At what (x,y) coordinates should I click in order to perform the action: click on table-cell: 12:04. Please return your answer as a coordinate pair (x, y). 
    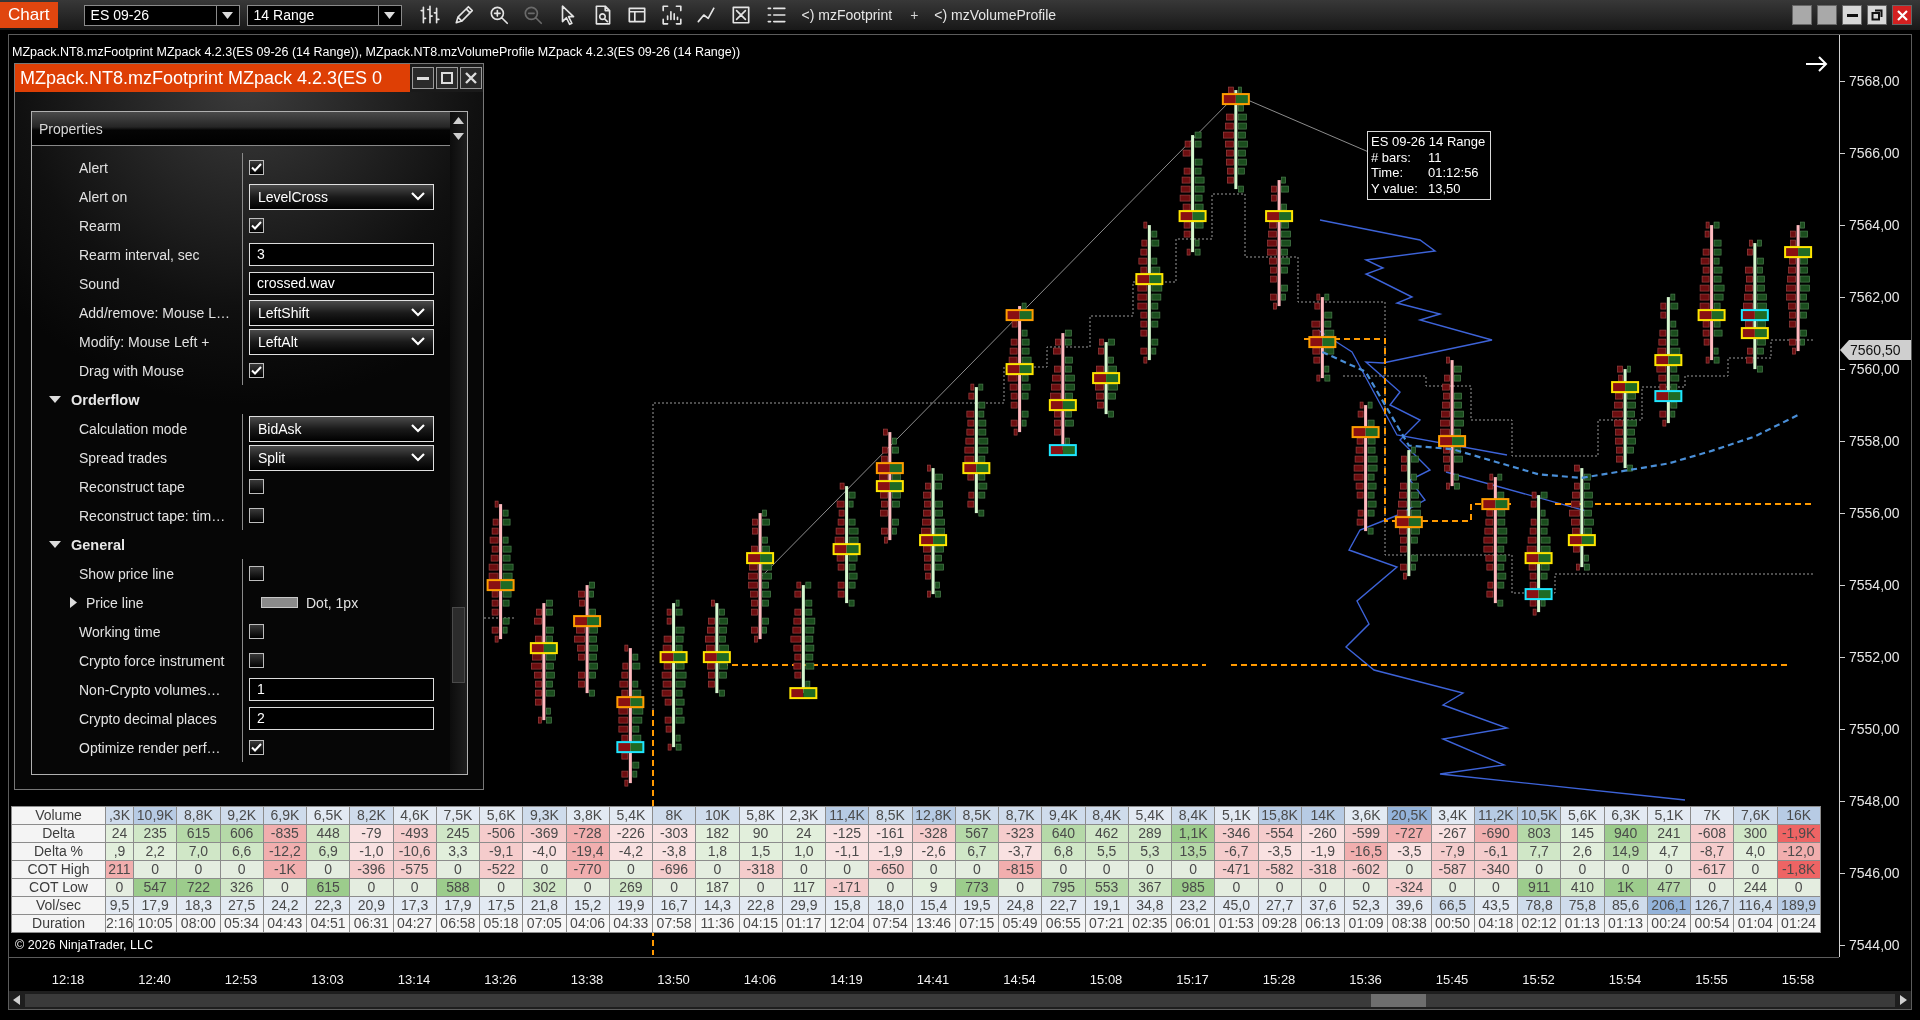
    Looking at the image, I should click on (848, 924).